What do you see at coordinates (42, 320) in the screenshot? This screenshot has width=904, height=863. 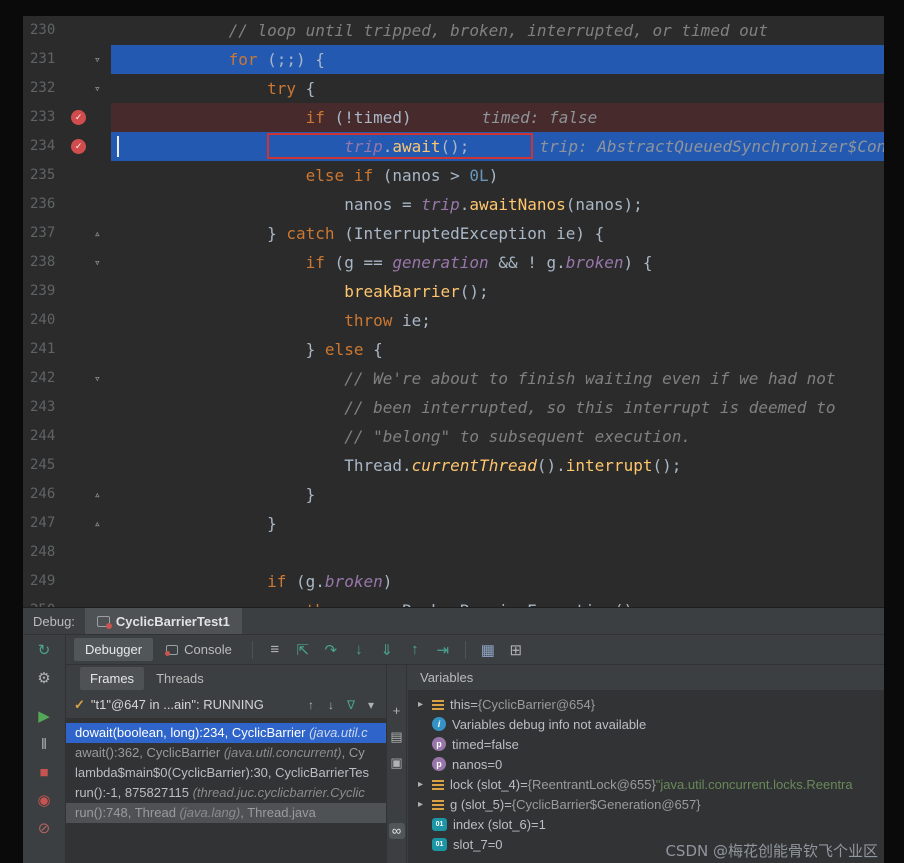 I see `line-number: 240` at bounding box center [42, 320].